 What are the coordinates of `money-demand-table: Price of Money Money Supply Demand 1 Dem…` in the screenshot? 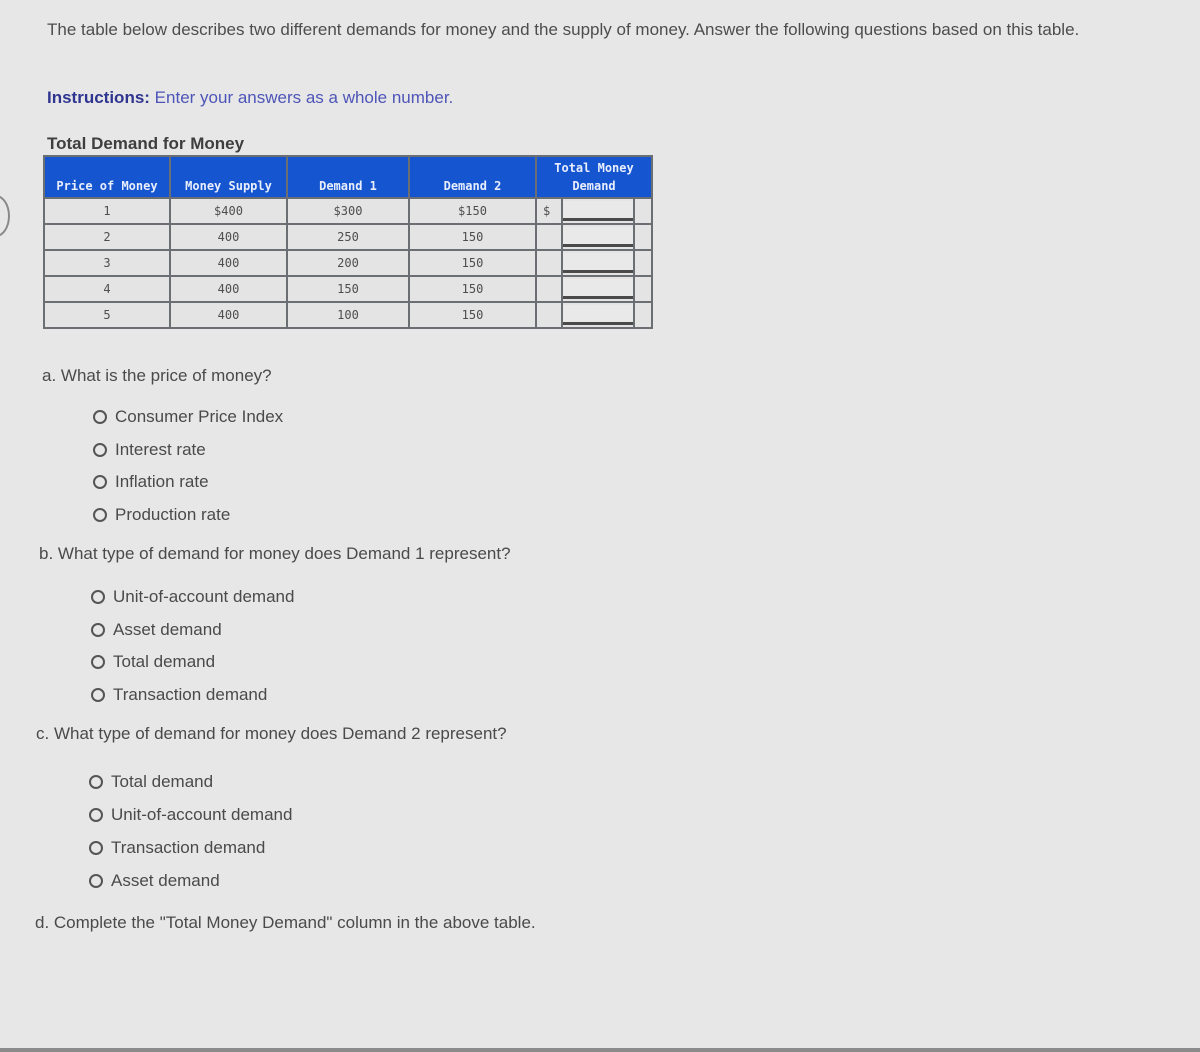 It's located at (348, 242).